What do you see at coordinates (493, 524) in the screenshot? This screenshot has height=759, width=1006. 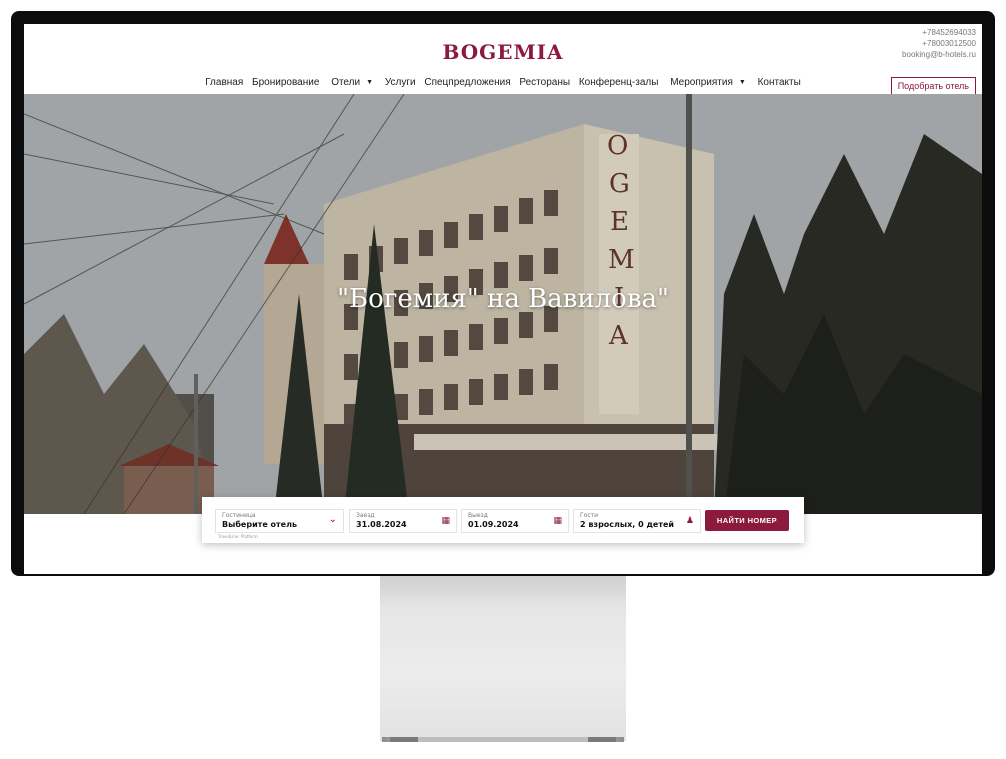 I see `checkout-value: 01.09.2024` at bounding box center [493, 524].